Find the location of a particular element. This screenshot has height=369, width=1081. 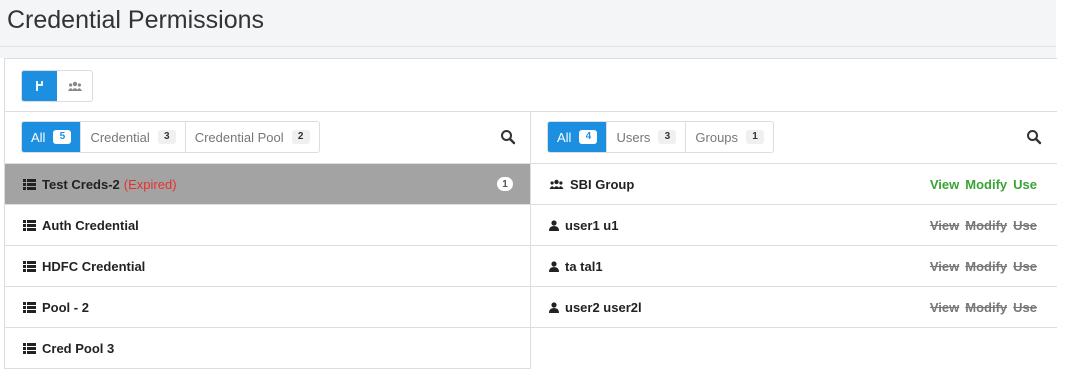

header-gap is located at coordinates (528, 52).